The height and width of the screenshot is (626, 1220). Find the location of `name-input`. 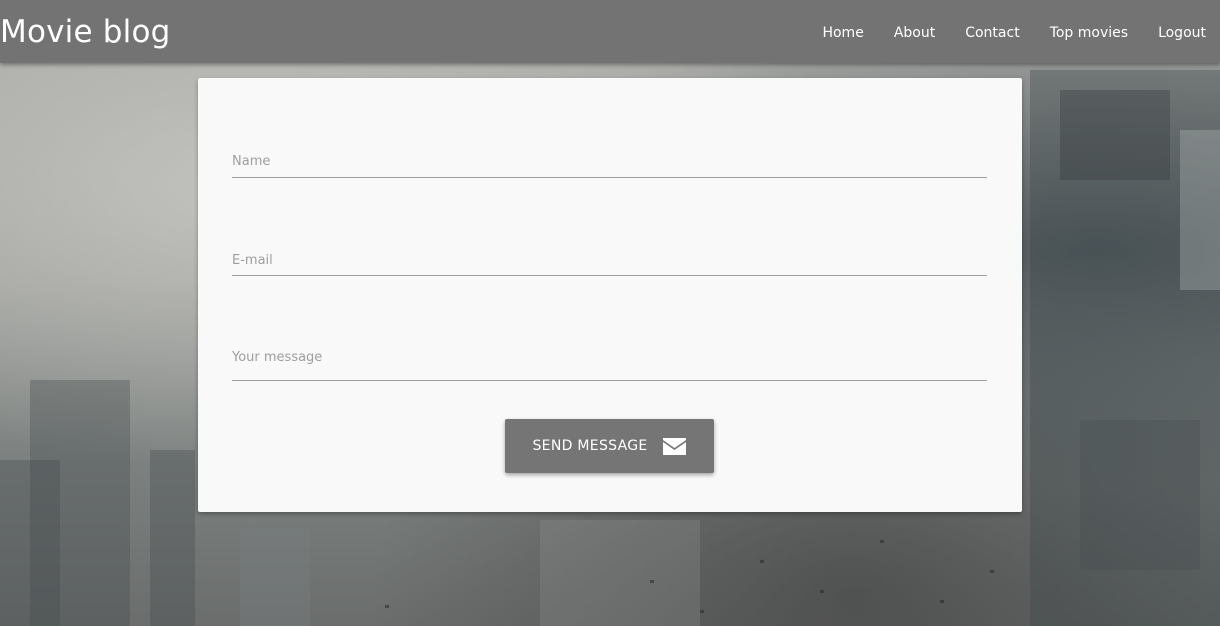

name-input is located at coordinates (609, 161).